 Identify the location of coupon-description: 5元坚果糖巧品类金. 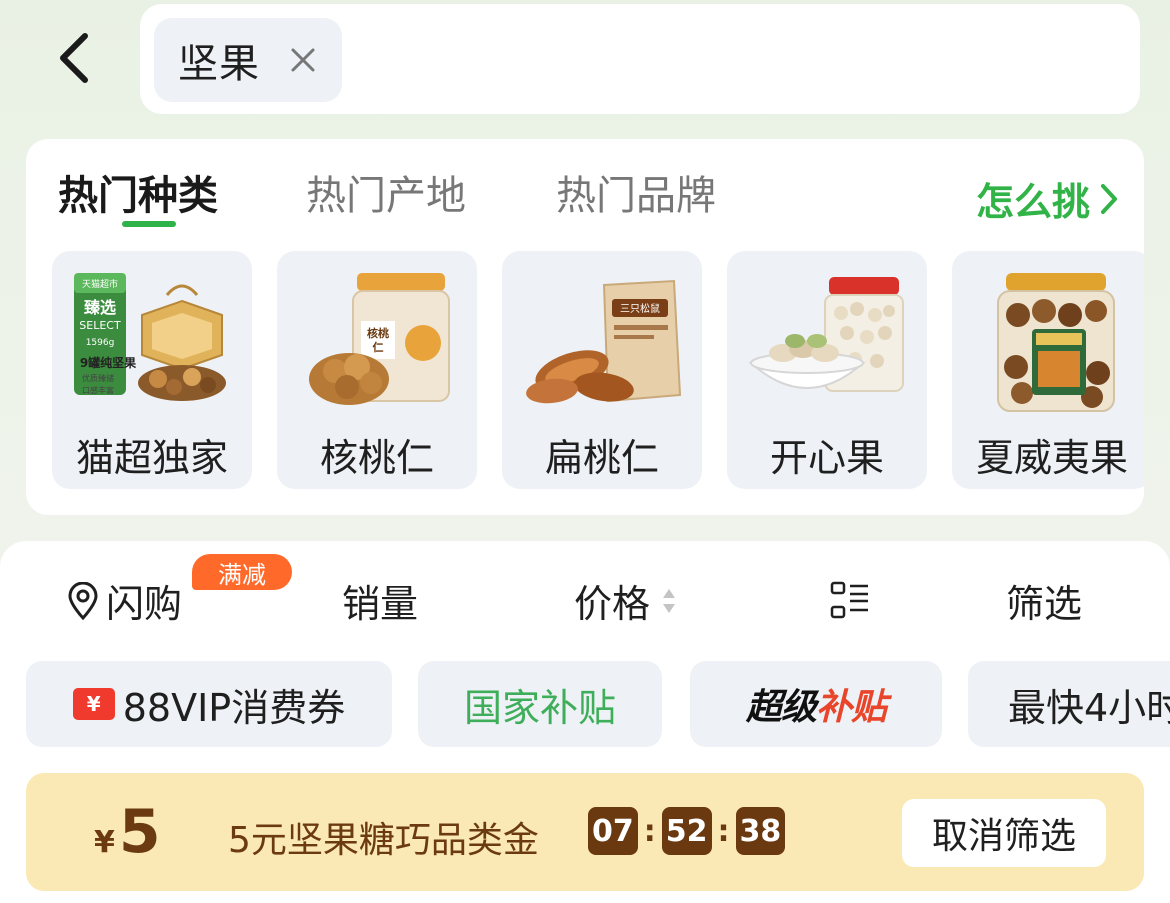
(383, 840).